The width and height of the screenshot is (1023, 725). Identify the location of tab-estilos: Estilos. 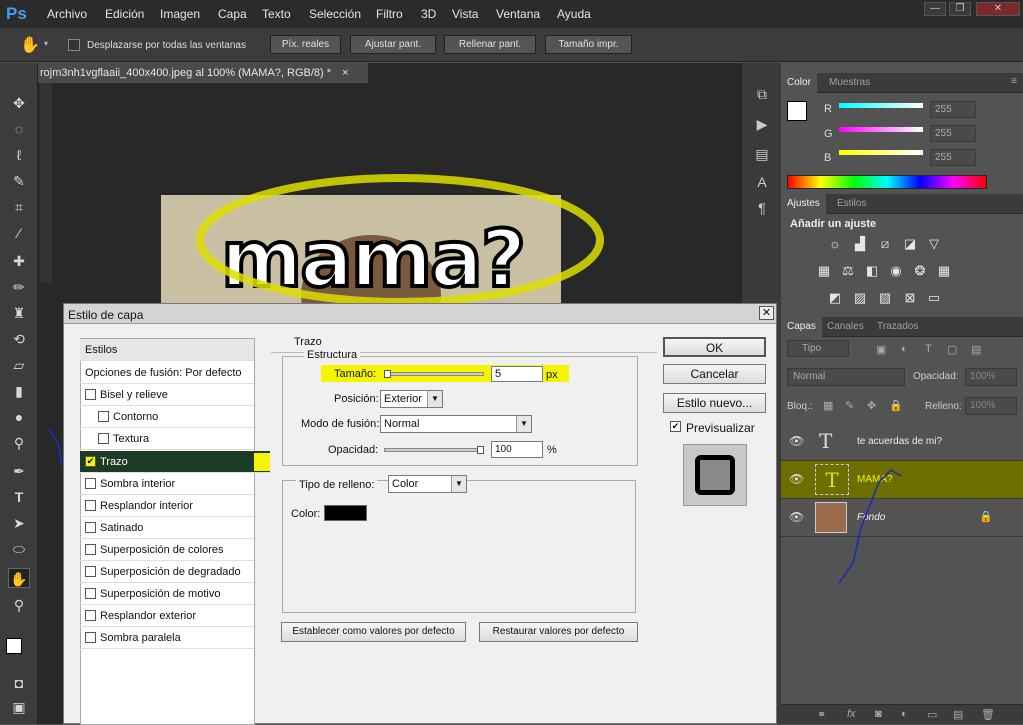
(851, 204).